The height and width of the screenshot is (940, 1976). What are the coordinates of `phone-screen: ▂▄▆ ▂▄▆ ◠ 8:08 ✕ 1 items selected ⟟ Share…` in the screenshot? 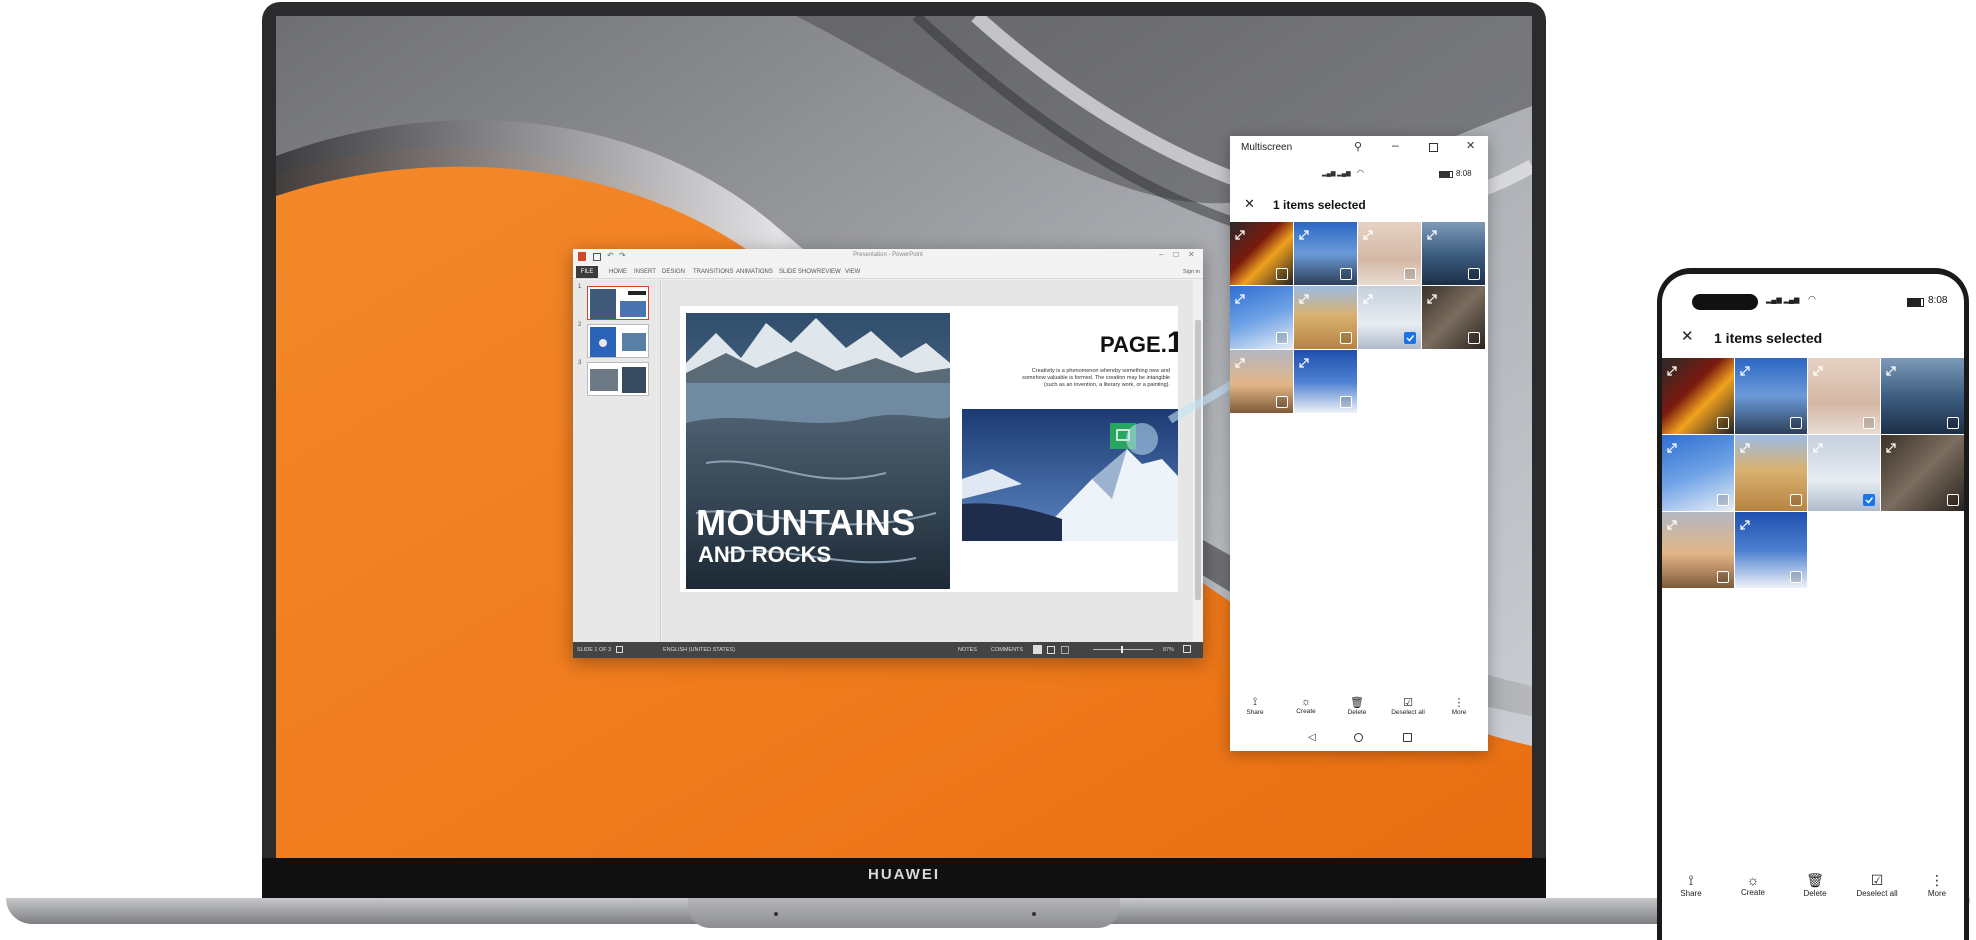 It's located at (1813, 607).